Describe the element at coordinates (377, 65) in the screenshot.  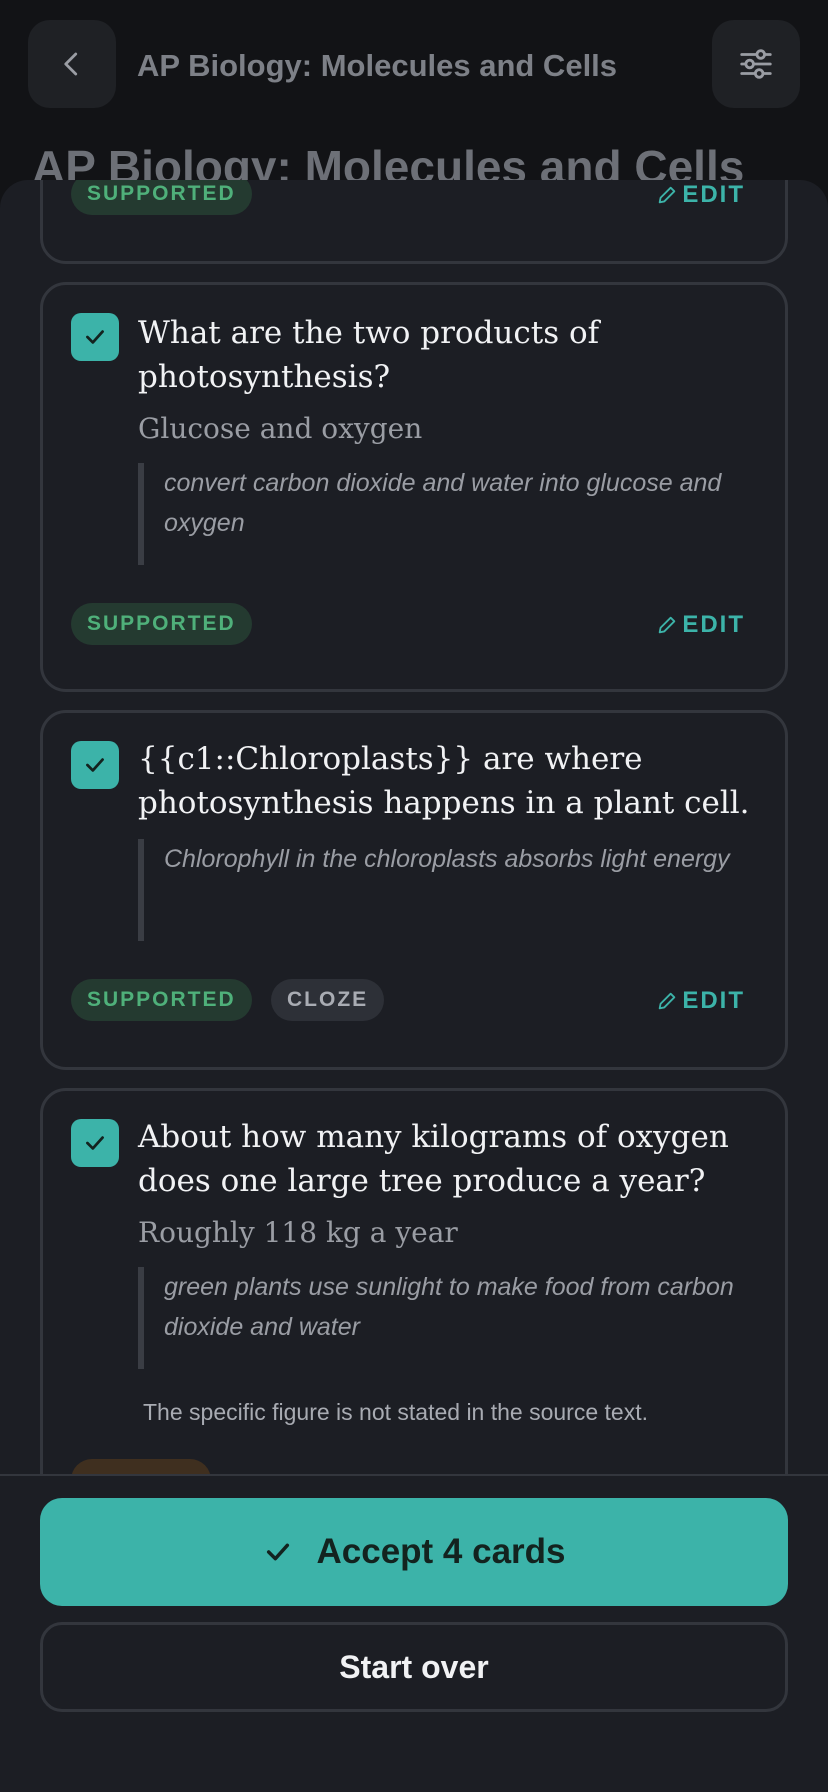
I see `header-title: AP Biology: Molecules and Cells` at that location.